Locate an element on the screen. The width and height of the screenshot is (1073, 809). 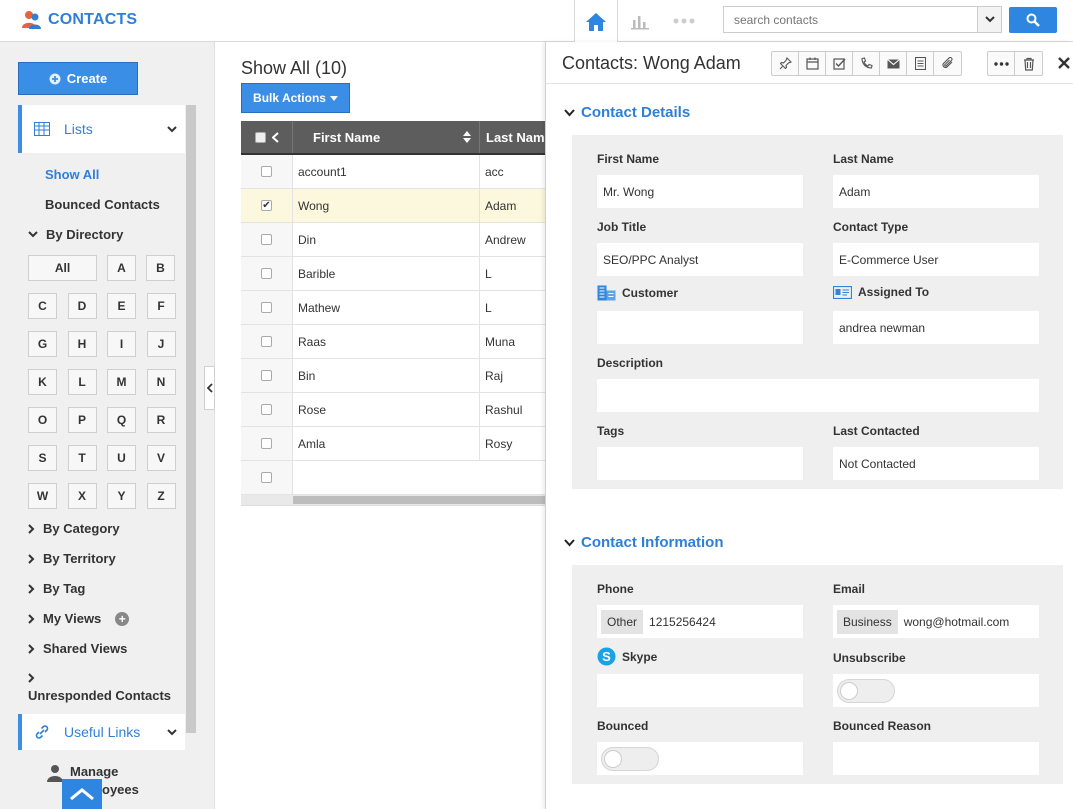
pin-button is located at coordinates (785, 63).